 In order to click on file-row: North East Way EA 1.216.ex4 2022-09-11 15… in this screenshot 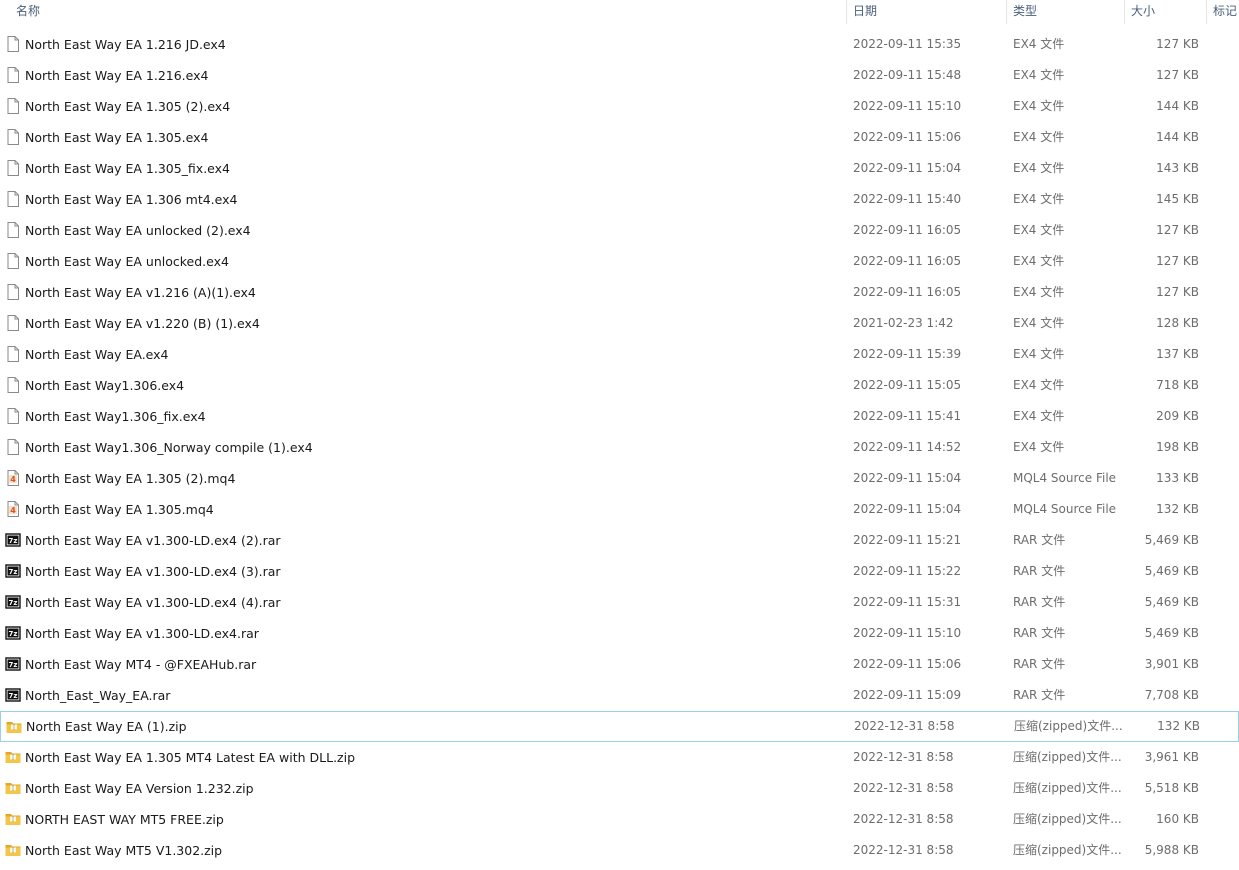, I will do `click(619, 75)`.